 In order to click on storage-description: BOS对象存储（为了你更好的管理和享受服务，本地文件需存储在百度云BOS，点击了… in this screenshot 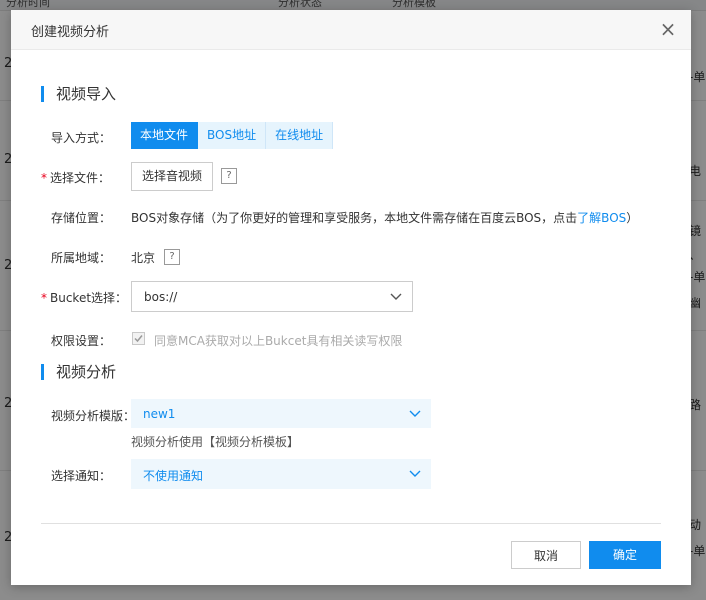, I will do `click(384, 217)`.